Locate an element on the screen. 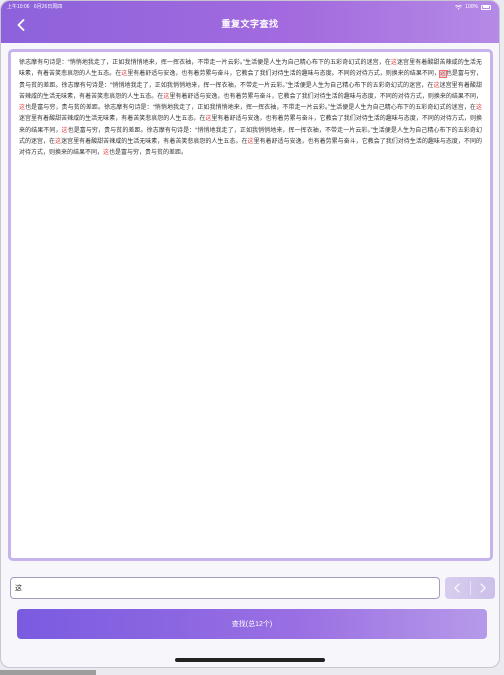 Image resolution: width=504 pixels, height=675 pixels. next-match-button is located at coordinates (483, 588).